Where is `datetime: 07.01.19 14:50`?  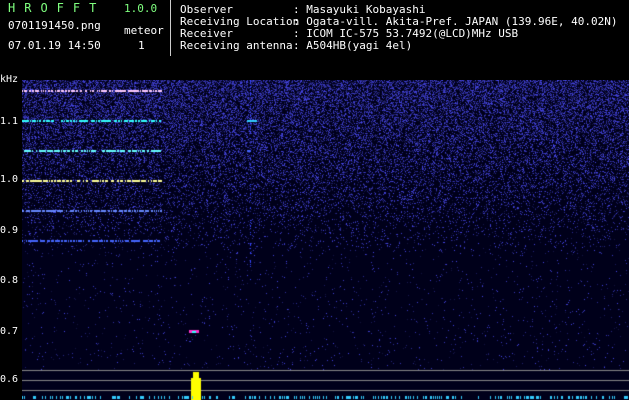
datetime: 07.01.19 14:50 is located at coordinates (54, 45).